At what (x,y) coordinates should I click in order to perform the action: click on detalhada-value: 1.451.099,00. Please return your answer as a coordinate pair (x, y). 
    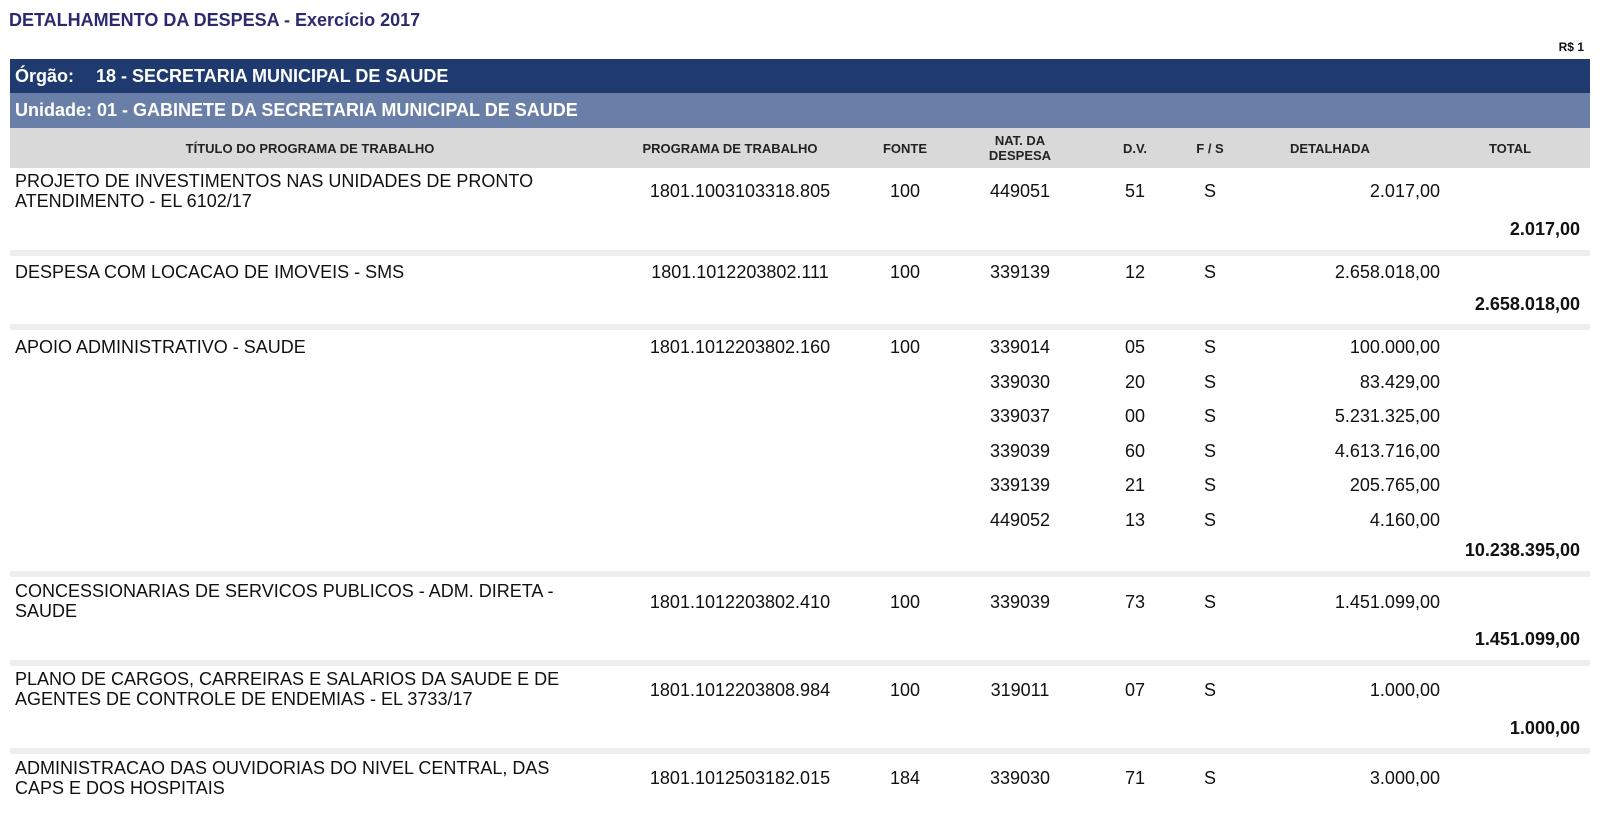
    Looking at the image, I should click on (1387, 602).